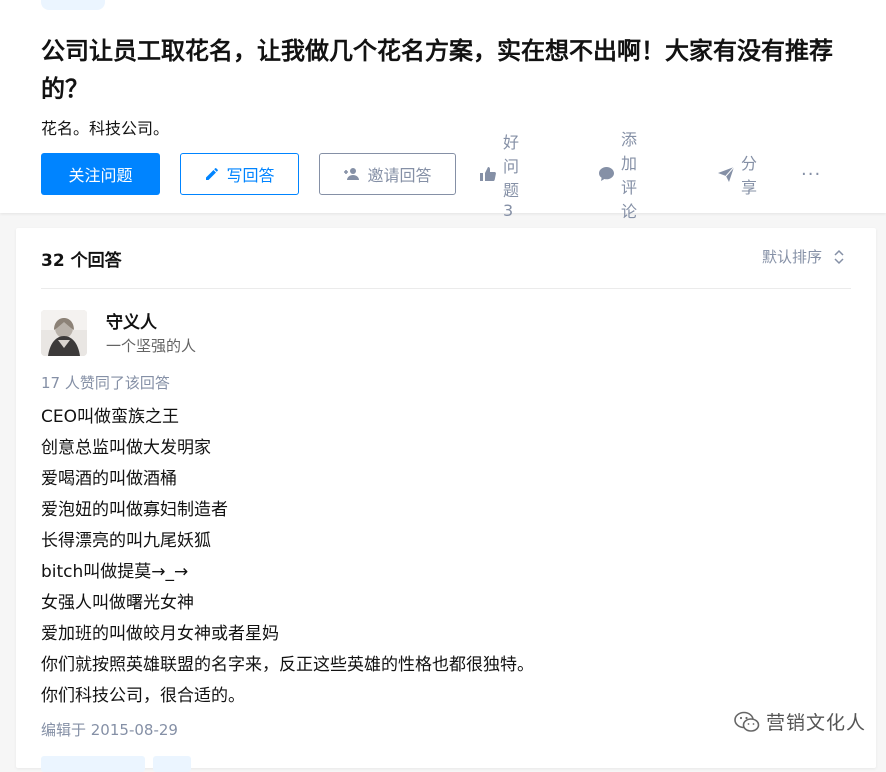 This screenshot has height=772, width=886. What do you see at coordinates (287, 665) in the screenshot?
I see `answer-line: 你们就按照英雄联盟的名字来，反正这些英雄的性格也都很独特。` at bounding box center [287, 665].